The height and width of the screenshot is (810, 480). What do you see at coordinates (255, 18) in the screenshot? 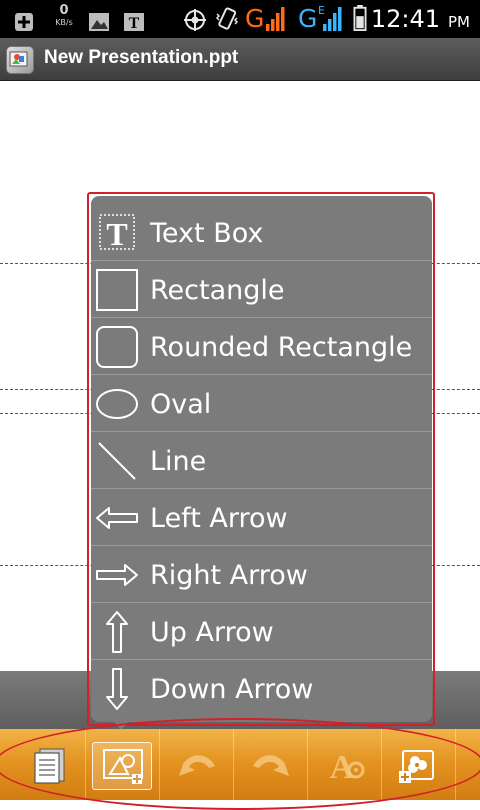
I see `network-type-1: G` at bounding box center [255, 18].